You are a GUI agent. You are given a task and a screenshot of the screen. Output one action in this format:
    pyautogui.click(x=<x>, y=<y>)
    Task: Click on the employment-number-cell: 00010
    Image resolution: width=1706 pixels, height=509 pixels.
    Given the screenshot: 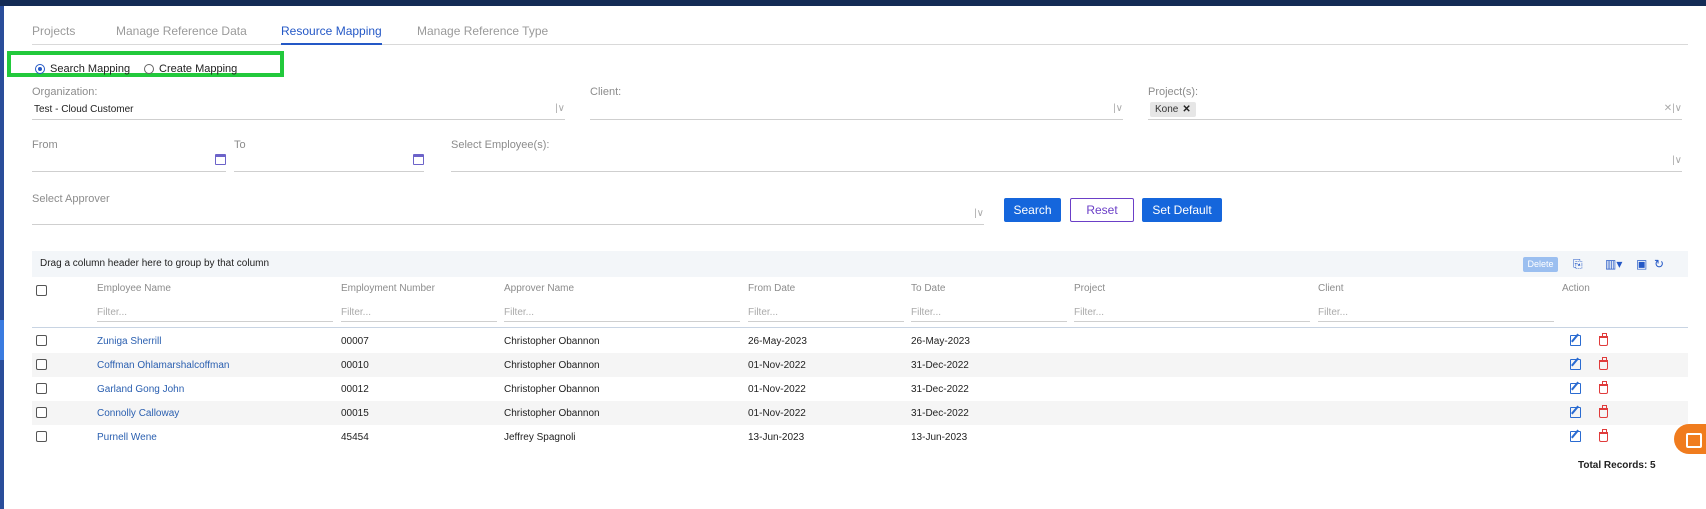 What is the action you would take?
    pyautogui.click(x=355, y=365)
    